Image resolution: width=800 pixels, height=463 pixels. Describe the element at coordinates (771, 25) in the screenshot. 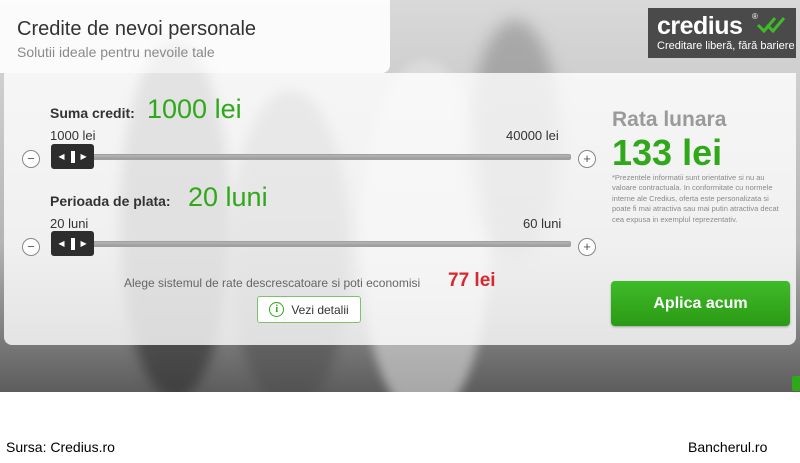

I see `double-check-icon` at that location.